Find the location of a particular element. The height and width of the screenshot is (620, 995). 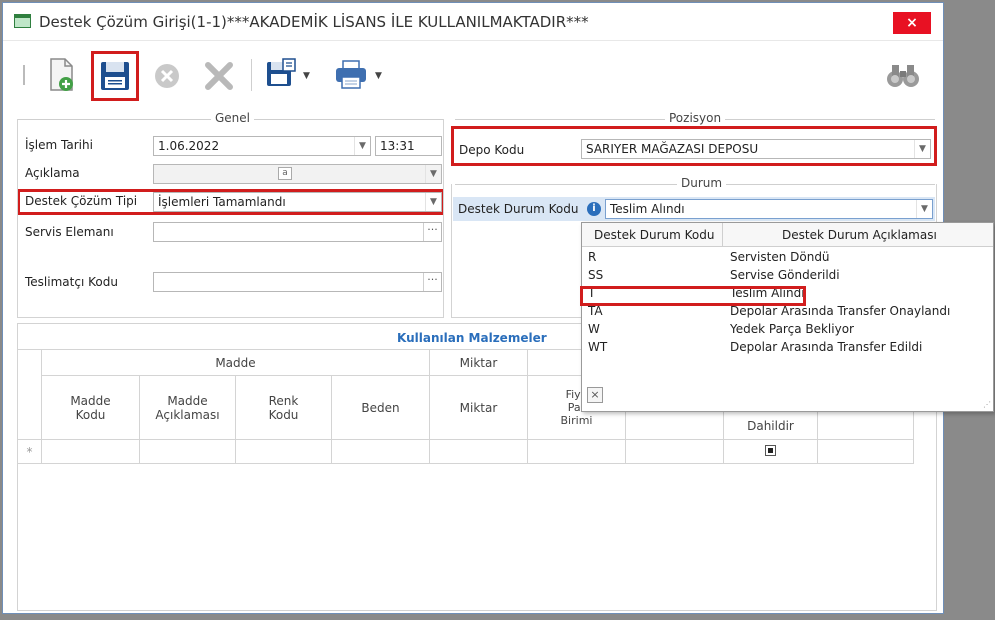

popup-row-desc: Yedek Parça Bekliyor is located at coordinates (792, 329).